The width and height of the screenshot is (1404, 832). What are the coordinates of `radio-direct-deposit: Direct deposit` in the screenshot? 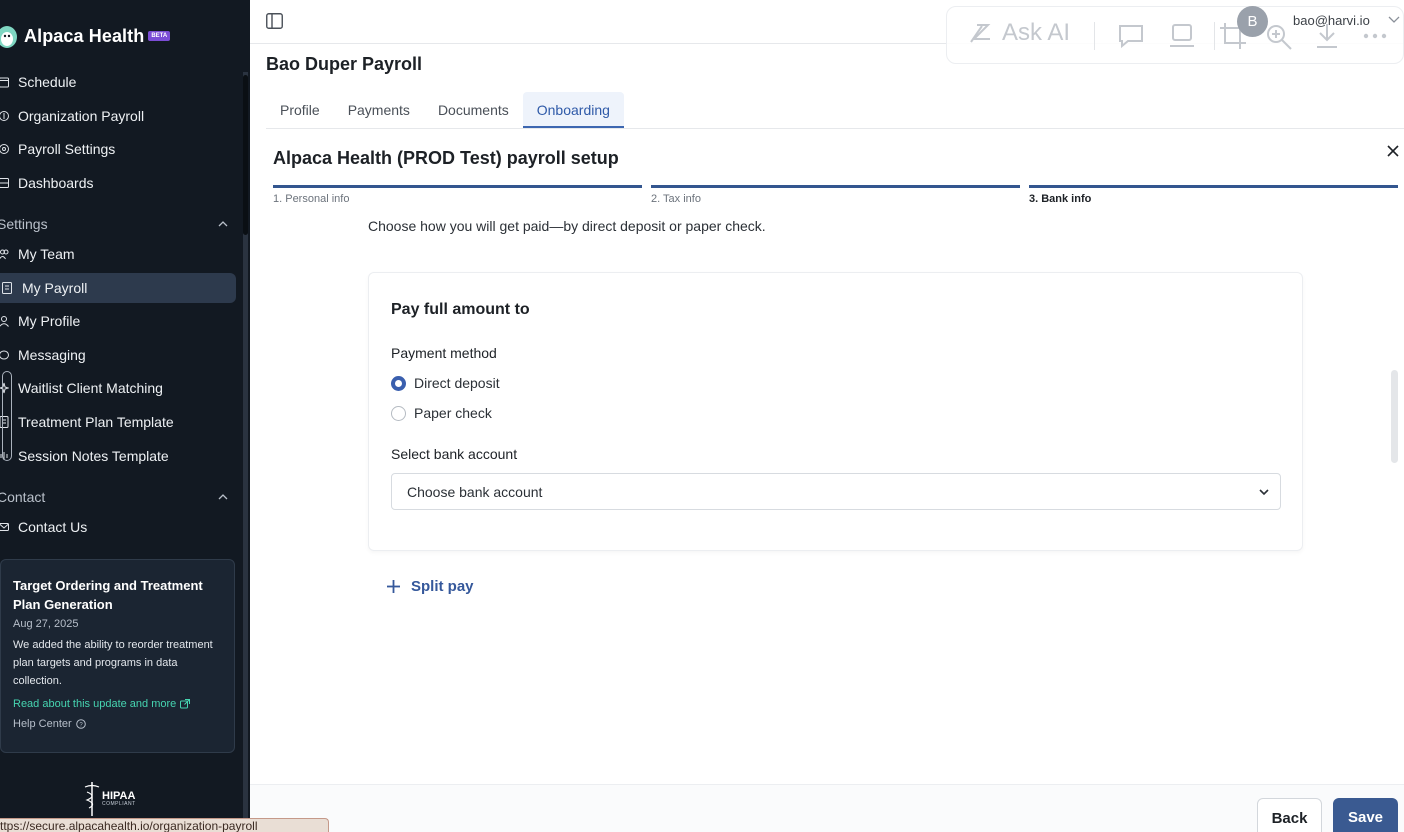 It's located at (445, 383).